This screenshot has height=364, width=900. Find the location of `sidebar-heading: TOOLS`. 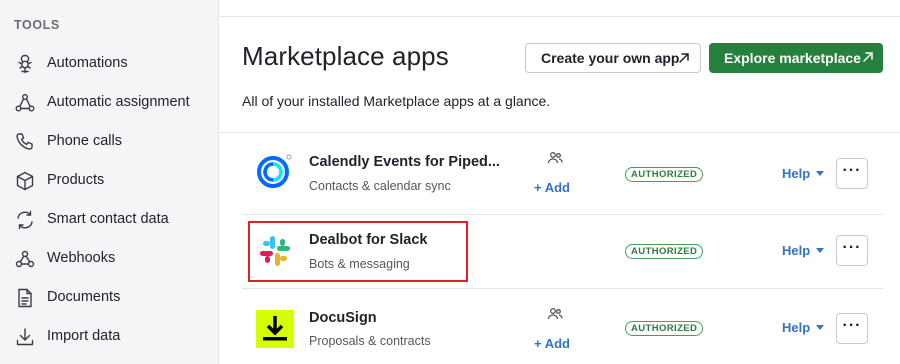

sidebar-heading: TOOLS is located at coordinates (37, 25).